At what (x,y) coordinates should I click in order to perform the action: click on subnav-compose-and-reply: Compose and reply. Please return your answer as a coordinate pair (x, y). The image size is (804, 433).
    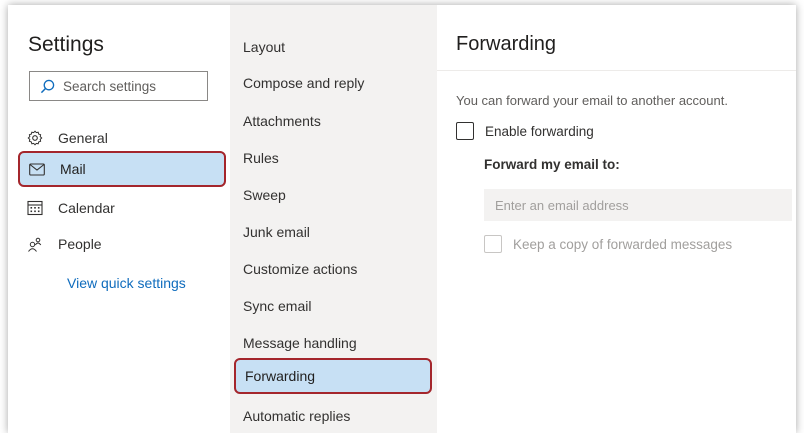
    Looking at the image, I should click on (303, 83).